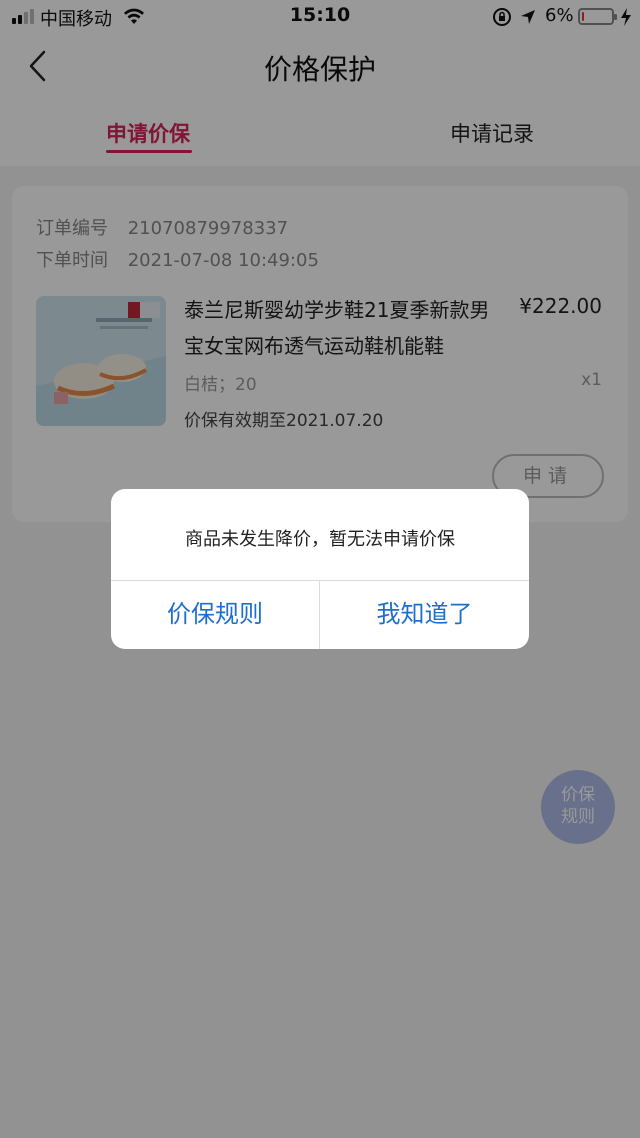  Describe the element at coordinates (320, 539) in the screenshot. I see `dialog-message: 商品未发生降价，暂无法申请价保` at that location.